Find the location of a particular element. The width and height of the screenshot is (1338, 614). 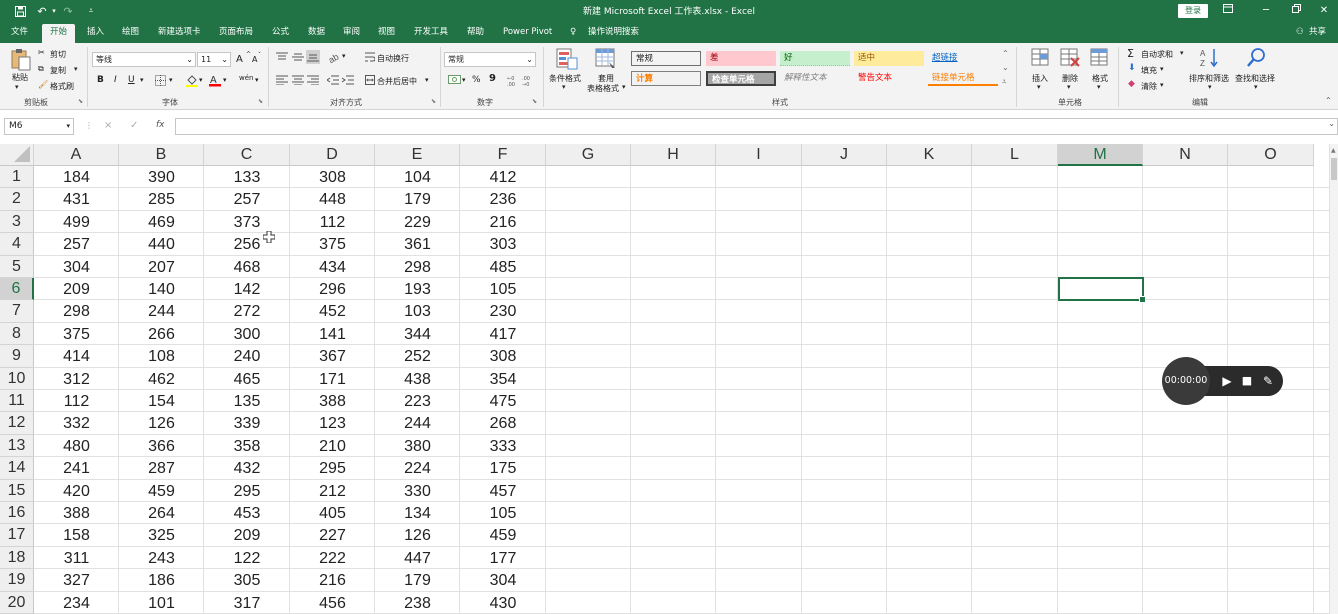

table-cell: 432 is located at coordinates (247, 468).